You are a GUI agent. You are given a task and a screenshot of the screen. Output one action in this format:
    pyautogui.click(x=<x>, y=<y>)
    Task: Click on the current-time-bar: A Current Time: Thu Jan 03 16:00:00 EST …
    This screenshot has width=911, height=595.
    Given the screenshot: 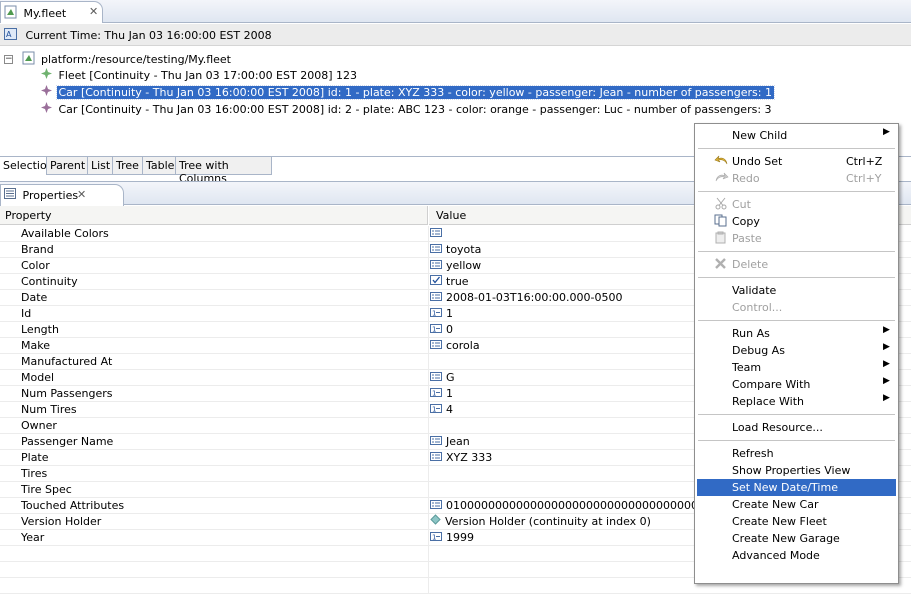 What is the action you would take?
    pyautogui.click(x=455, y=35)
    